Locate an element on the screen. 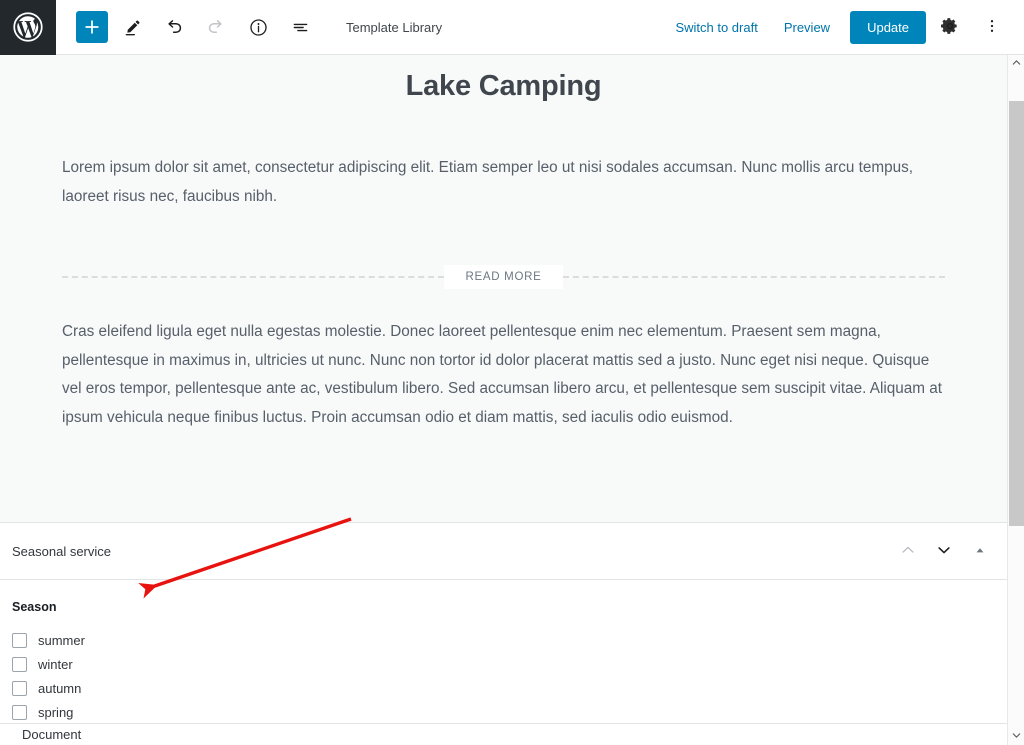 The image size is (1024, 745). checkbox-summer is located at coordinates (19, 640).